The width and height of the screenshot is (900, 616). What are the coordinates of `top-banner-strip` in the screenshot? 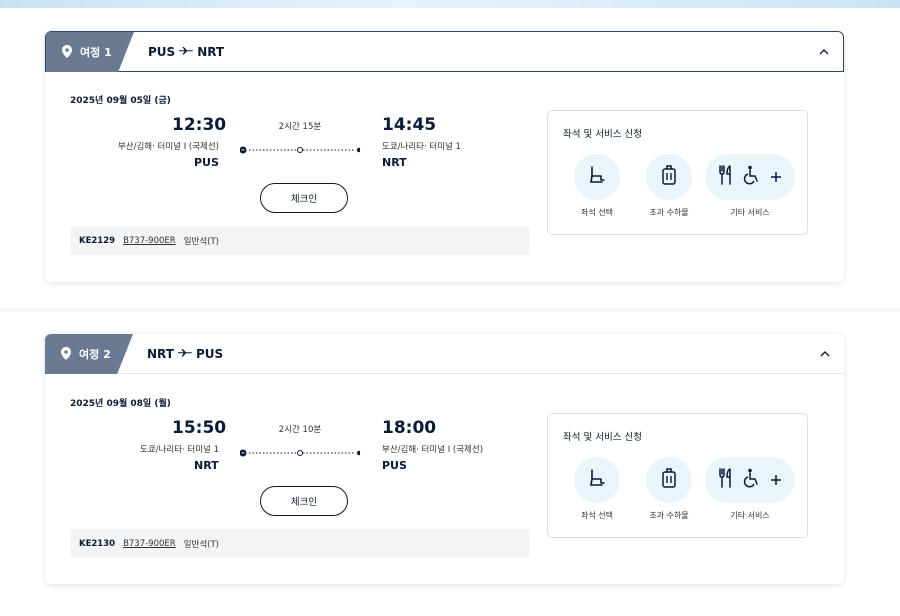 It's located at (450, 4).